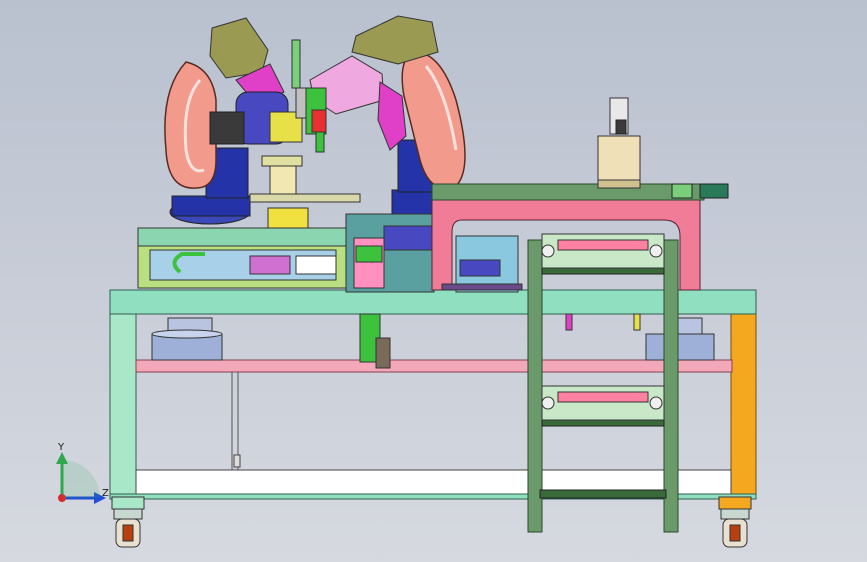  What do you see at coordinates (61, 447) in the screenshot?
I see `y-axis-label: Y` at bounding box center [61, 447].